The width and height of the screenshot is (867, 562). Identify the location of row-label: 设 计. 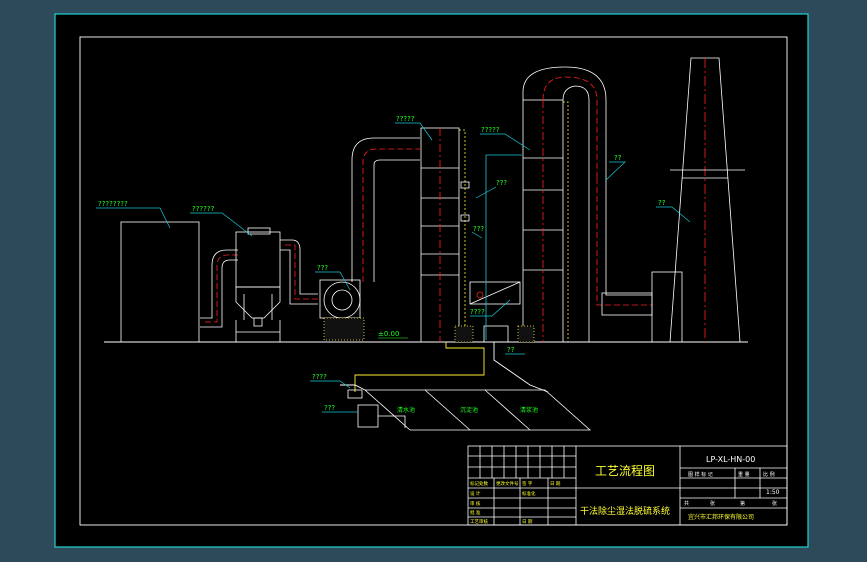
(475, 493).